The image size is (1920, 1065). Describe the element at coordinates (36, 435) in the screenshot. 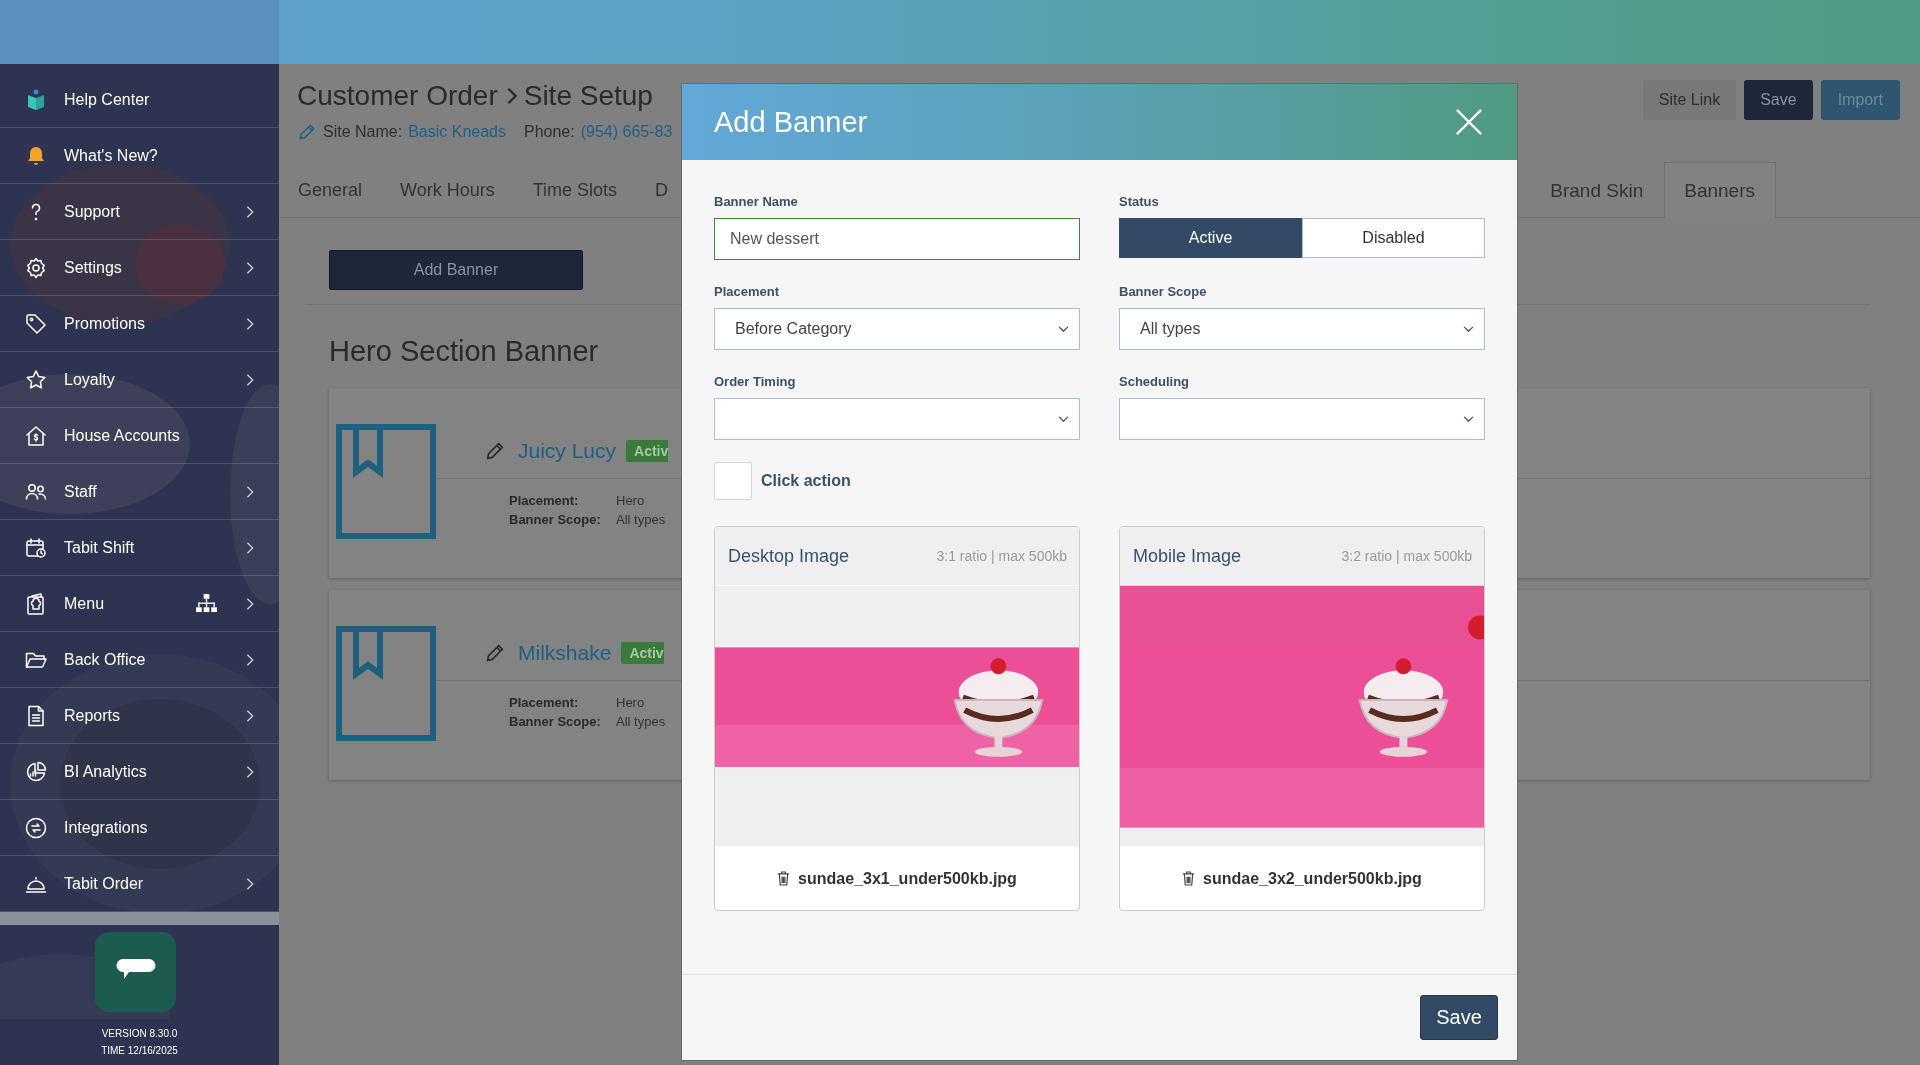

I see `house-icon` at that location.